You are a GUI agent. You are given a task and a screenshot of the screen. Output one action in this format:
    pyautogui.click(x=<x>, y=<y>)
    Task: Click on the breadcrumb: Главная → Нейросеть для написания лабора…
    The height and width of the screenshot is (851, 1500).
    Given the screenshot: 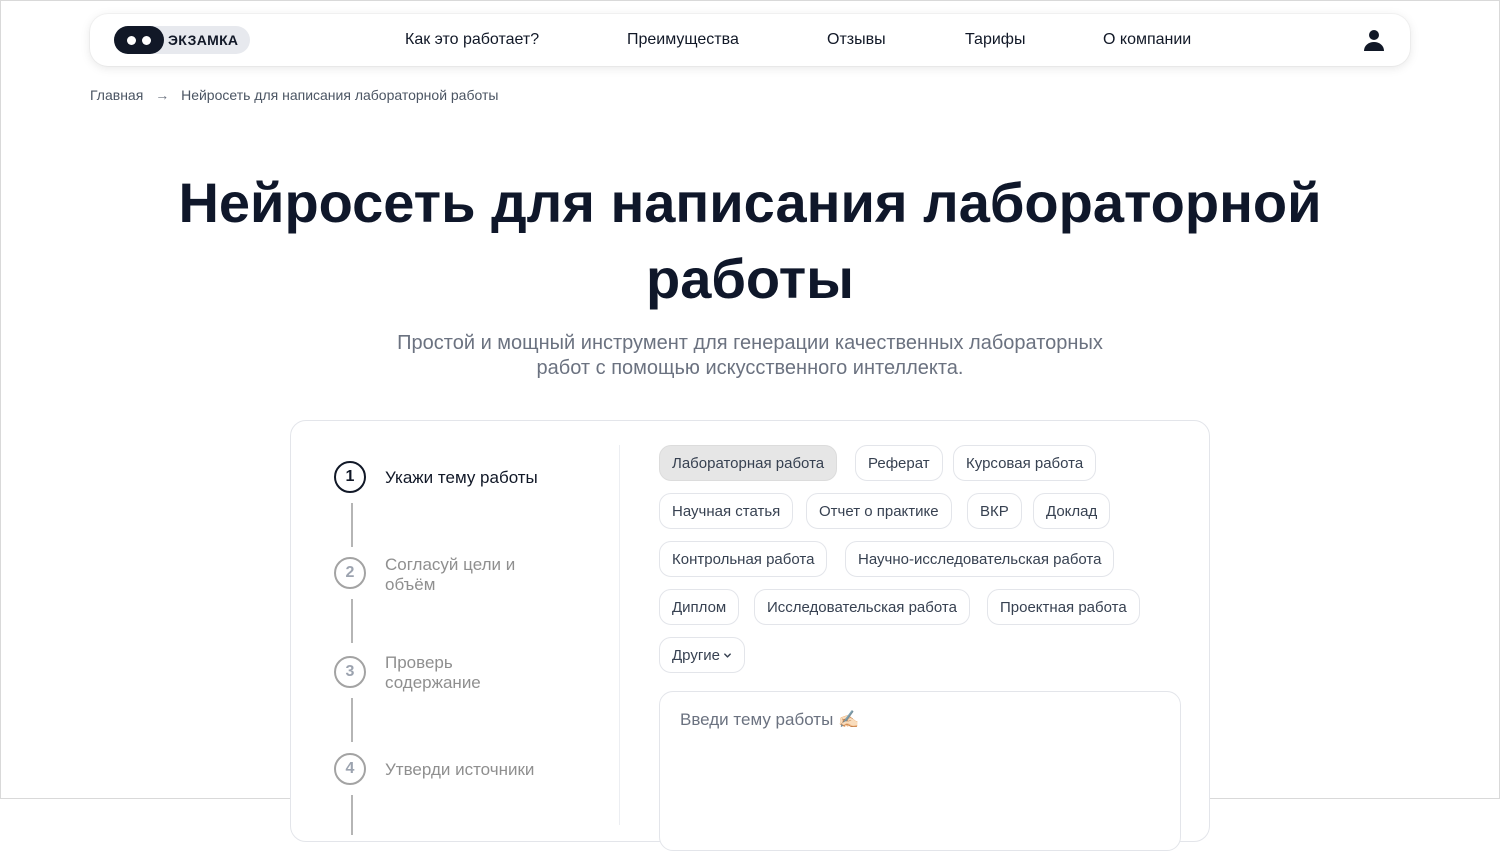 What is the action you would take?
    pyautogui.click(x=294, y=95)
    